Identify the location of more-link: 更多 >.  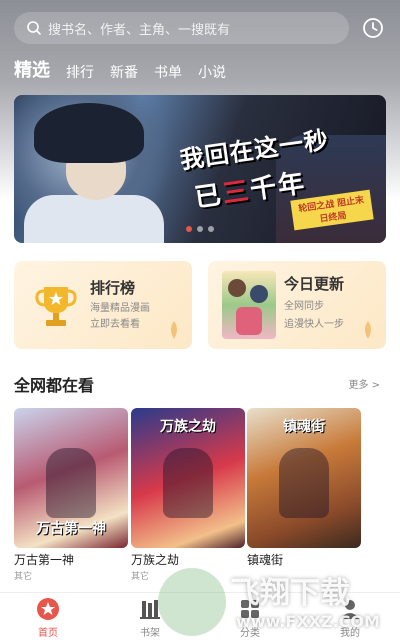
(364, 383).